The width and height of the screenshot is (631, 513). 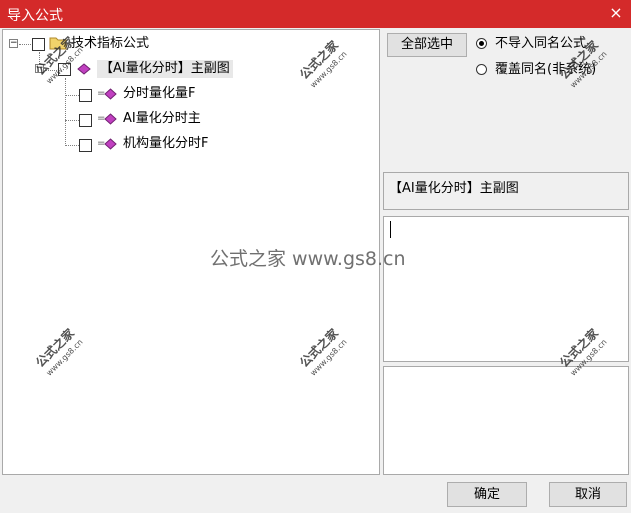 I want to click on tree-item: = 机构量化分时F, so click(x=188, y=144).